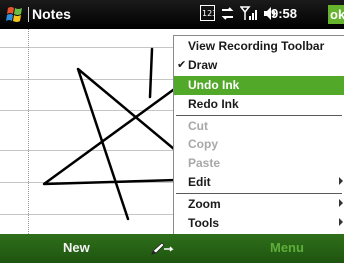  What do you see at coordinates (182, 65) in the screenshot?
I see `check-icon: ✔` at bounding box center [182, 65].